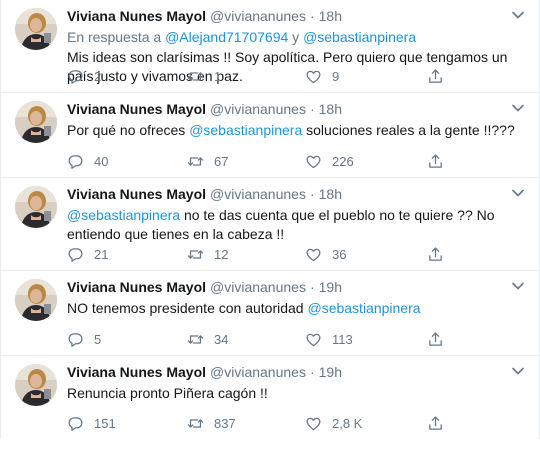 The width and height of the screenshot is (540, 464). What do you see at coordinates (98, 76) in the screenshot?
I see `reply-count: 2` at bounding box center [98, 76].